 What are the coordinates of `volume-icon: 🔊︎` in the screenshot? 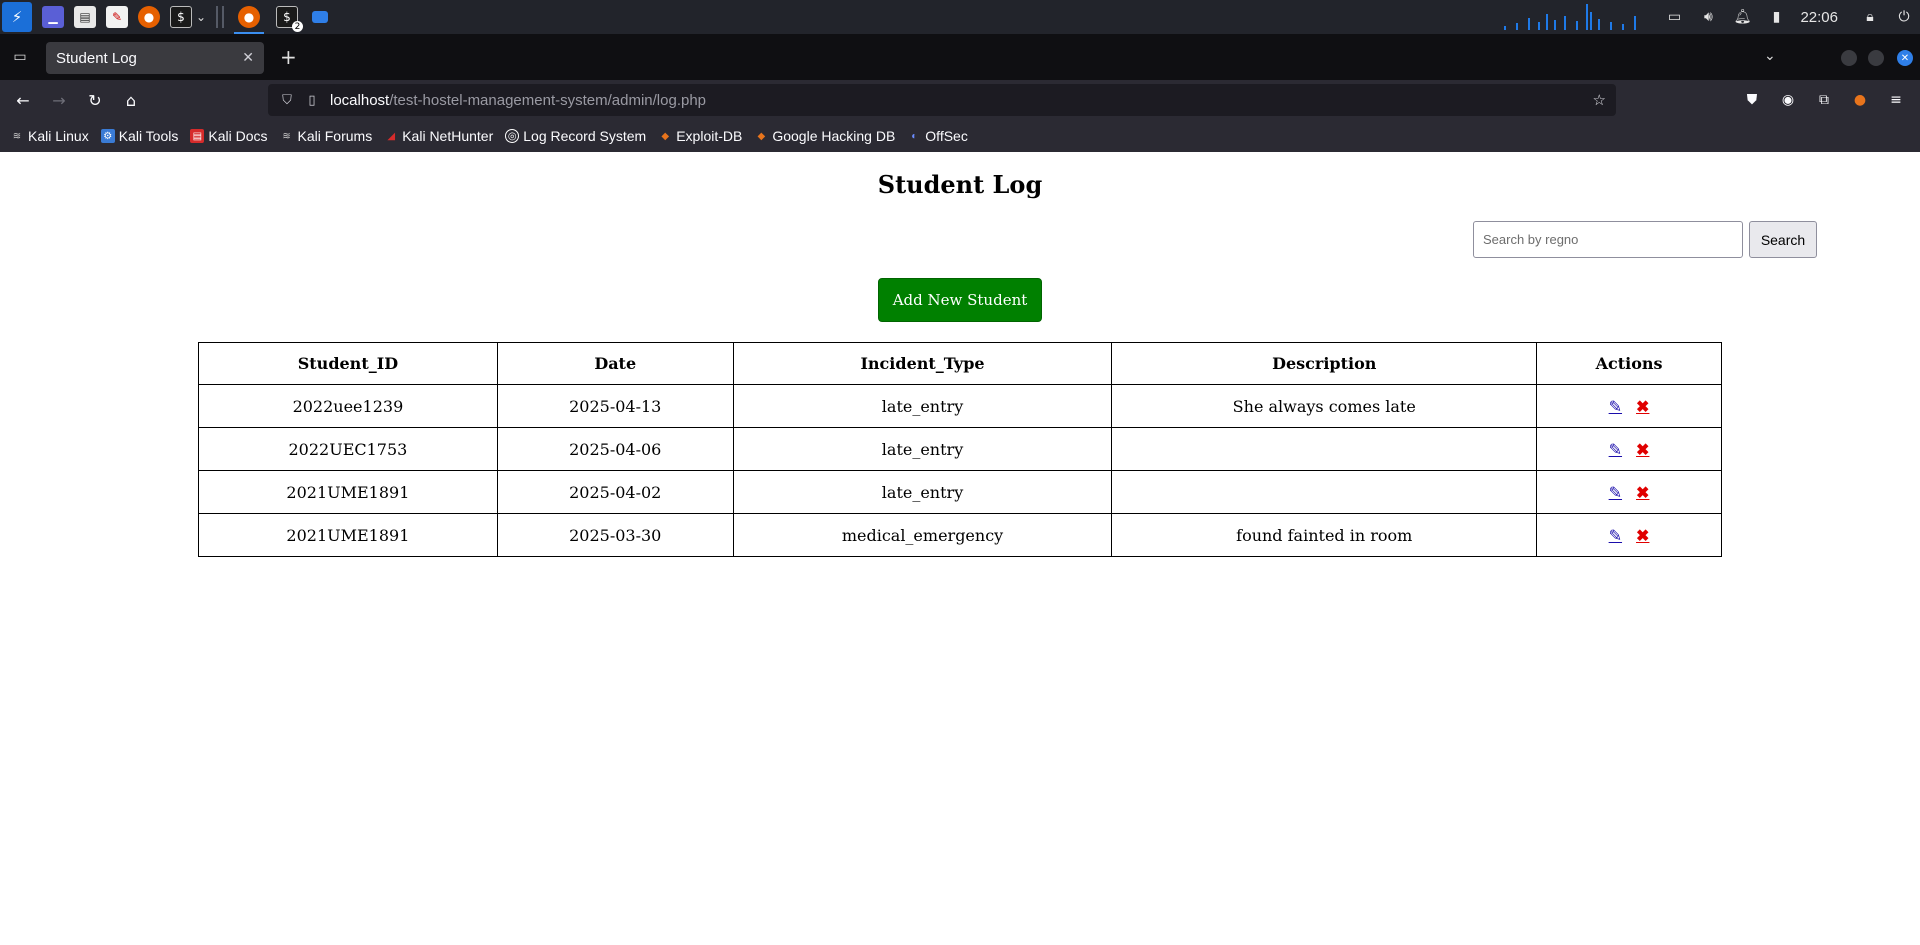 It's located at (1708, 17).